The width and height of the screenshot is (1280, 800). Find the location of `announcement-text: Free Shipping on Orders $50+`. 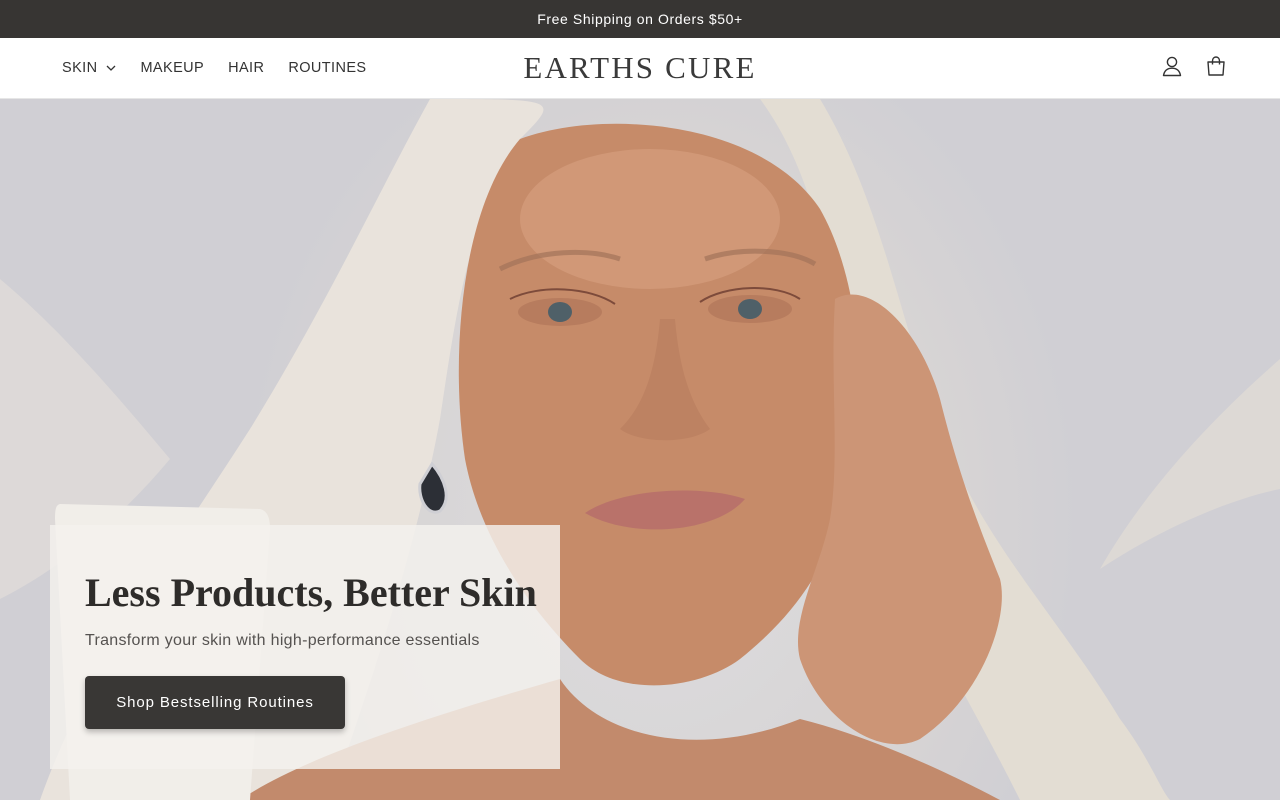

announcement-text: Free Shipping on Orders $50+ is located at coordinates (640, 19).